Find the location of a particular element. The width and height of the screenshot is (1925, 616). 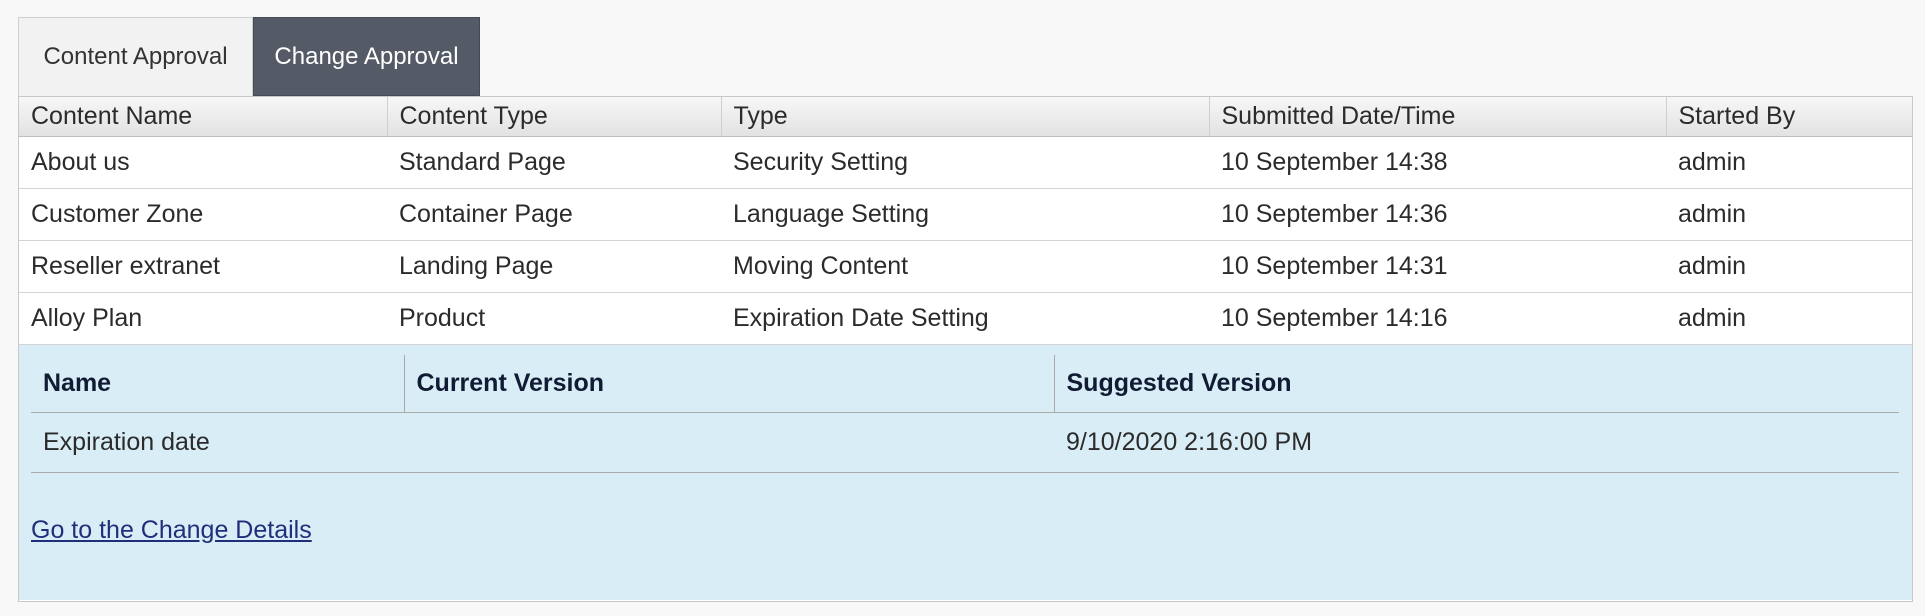

detail-header-suggested-version: Suggested Version is located at coordinates (1476, 383).